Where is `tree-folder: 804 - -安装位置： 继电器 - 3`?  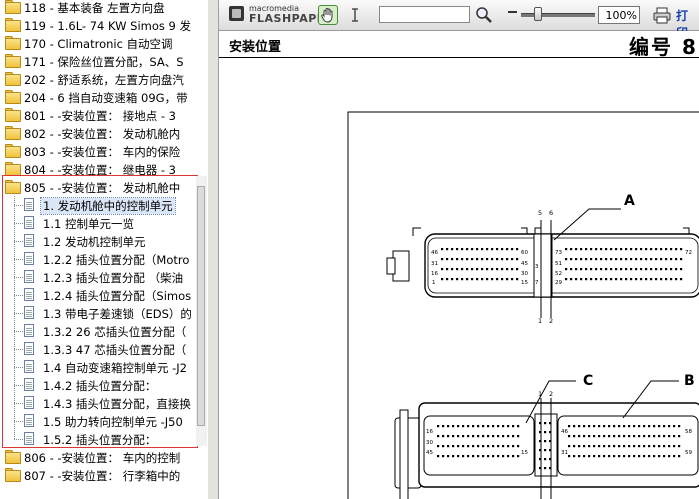 tree-folder: 804 - -安装位置： 继电器 - 3 is located at coordinates (103, 169).